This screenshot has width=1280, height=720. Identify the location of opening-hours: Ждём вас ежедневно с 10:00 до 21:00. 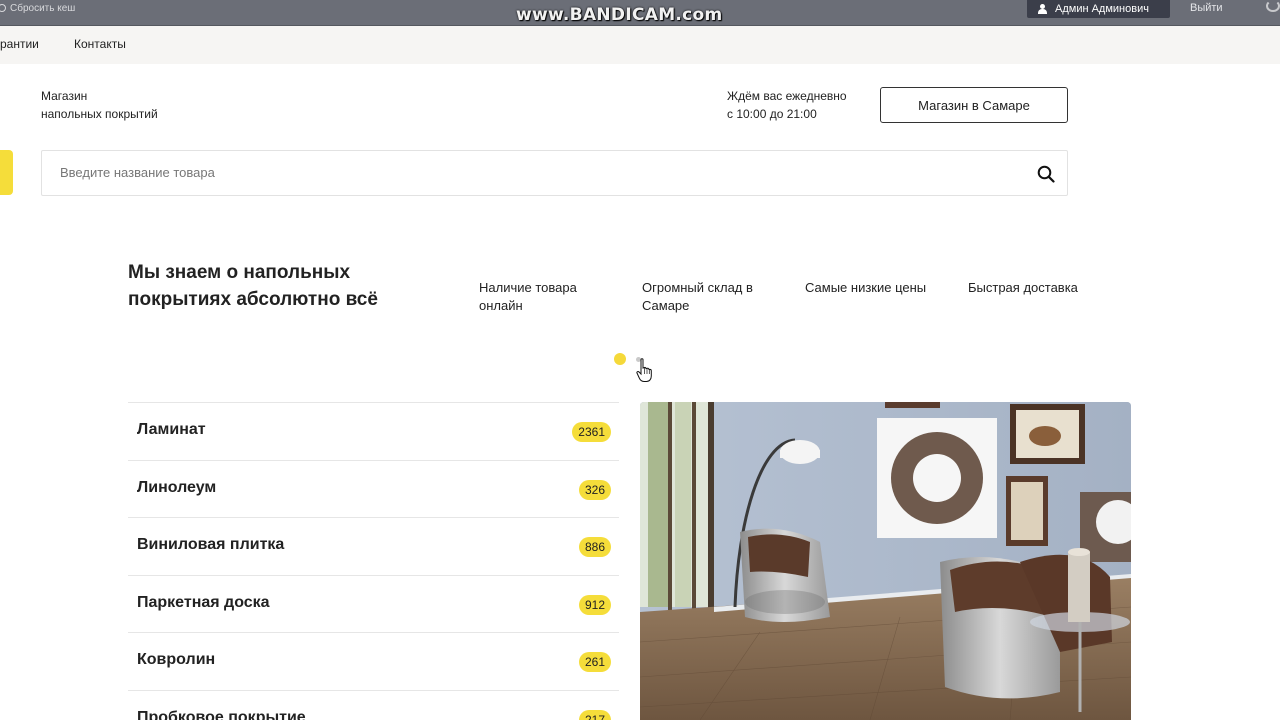
(787, 105).